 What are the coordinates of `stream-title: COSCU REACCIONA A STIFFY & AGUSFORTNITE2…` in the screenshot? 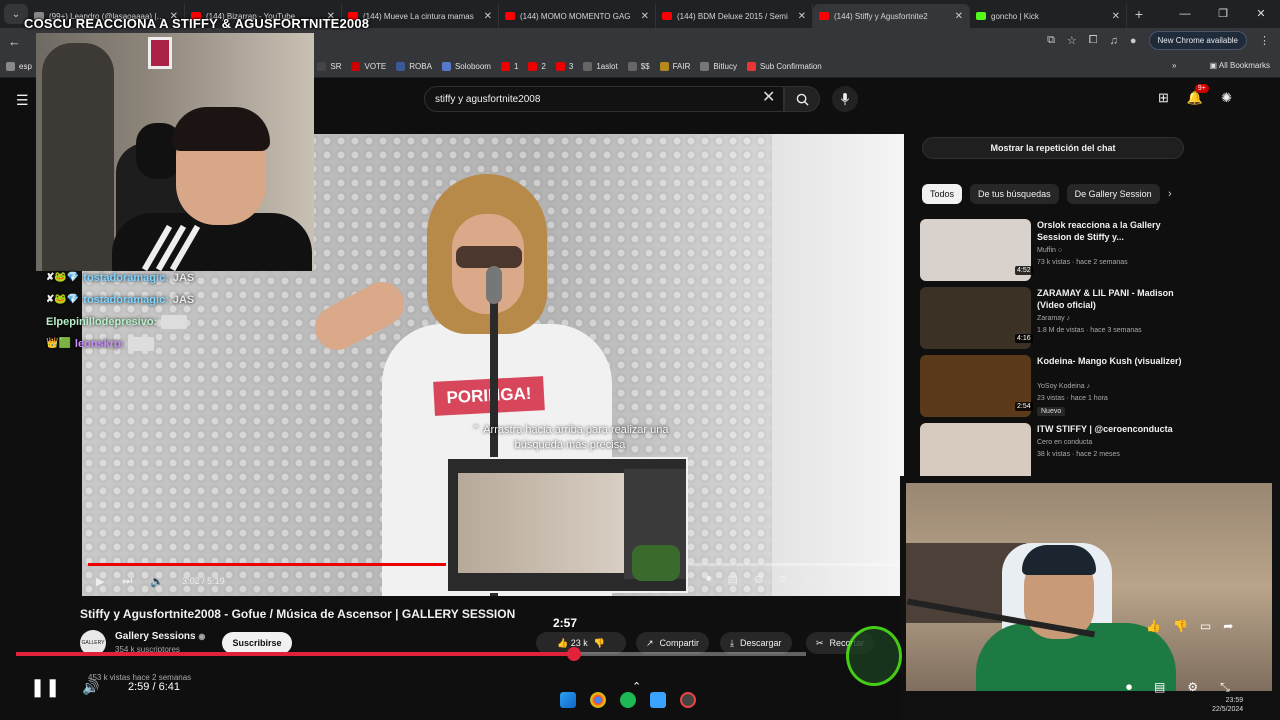 It's located at (197, 23).